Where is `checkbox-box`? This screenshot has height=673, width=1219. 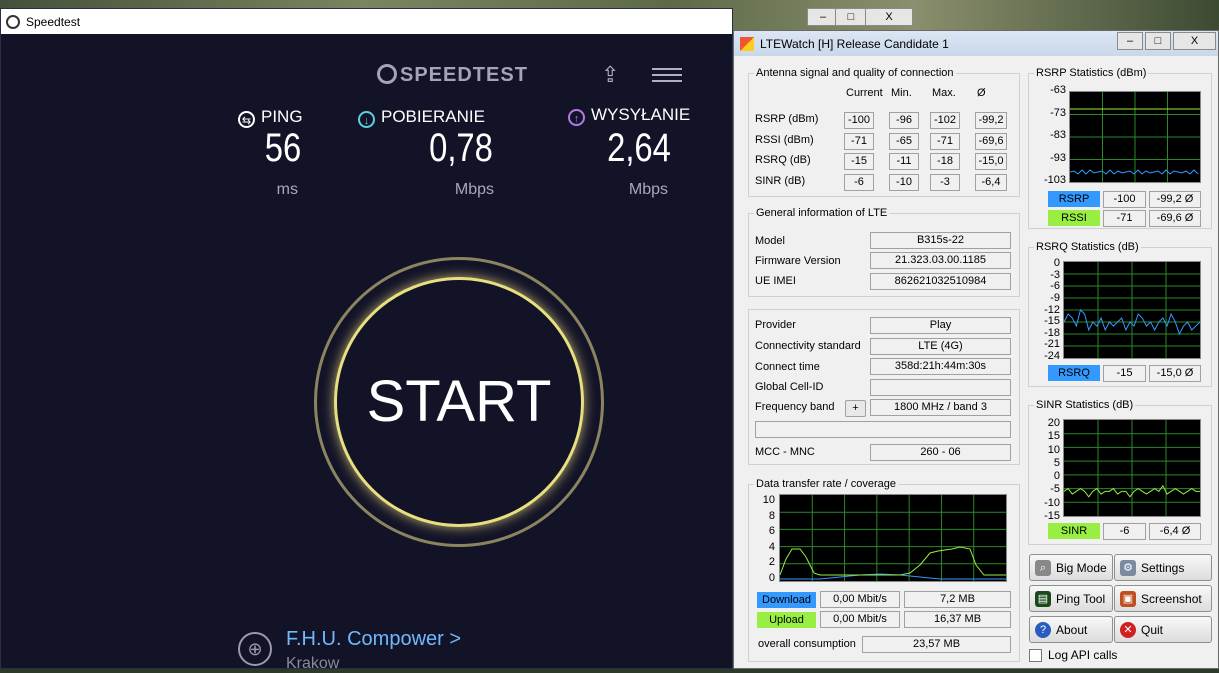 checkbox-box is located at coordinates (1035, 655).